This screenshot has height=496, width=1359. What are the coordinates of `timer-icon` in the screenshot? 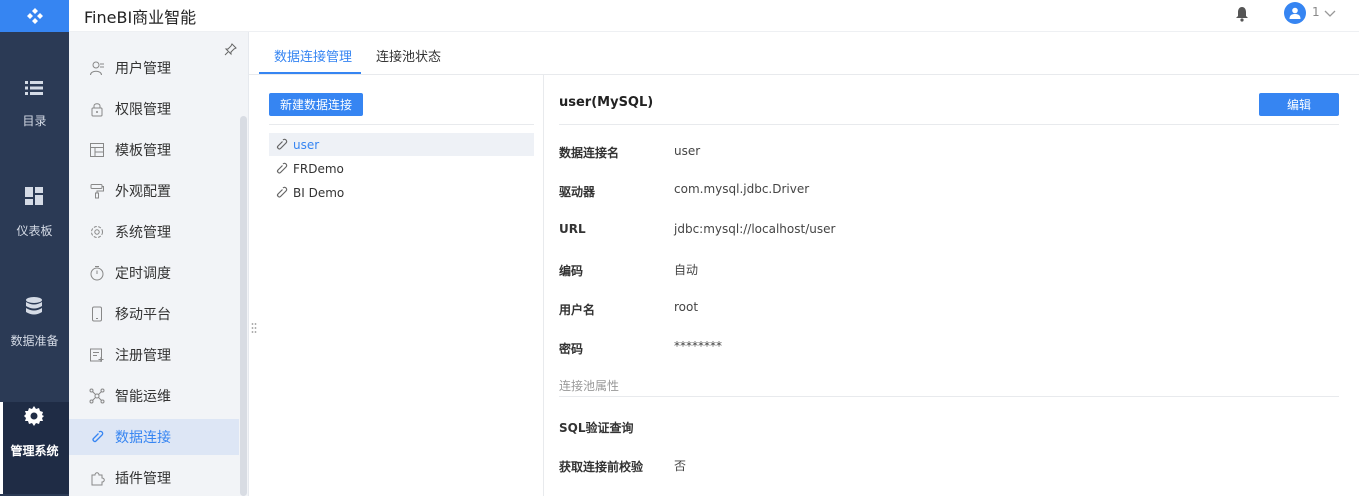 It's located at (97, 273).